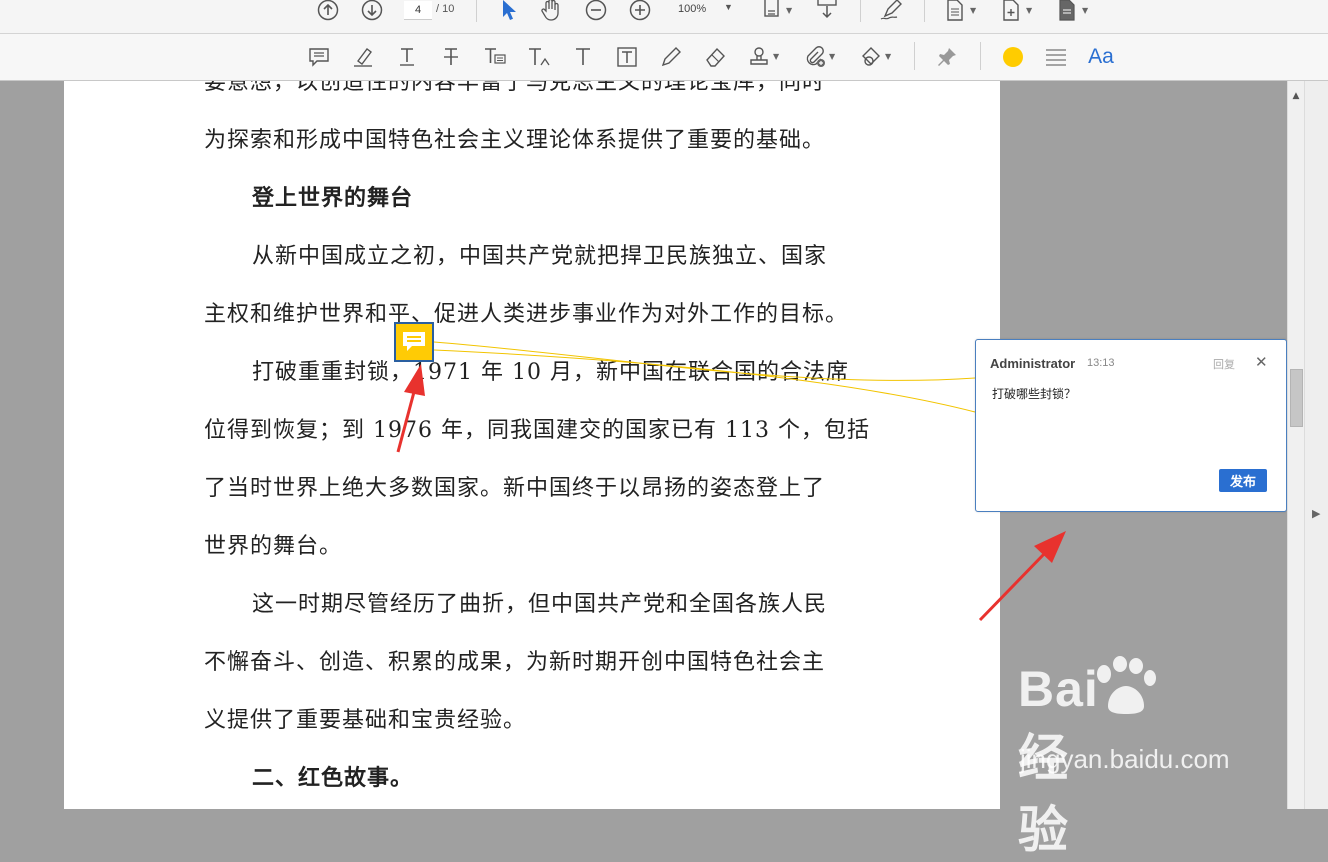 The width and height of the screenshot is (1328, 862). What do you see at coordinates (1316, 445) in the screenshot?
I see `right-panel-strip: ▶` at bounding box center [1316, 445].